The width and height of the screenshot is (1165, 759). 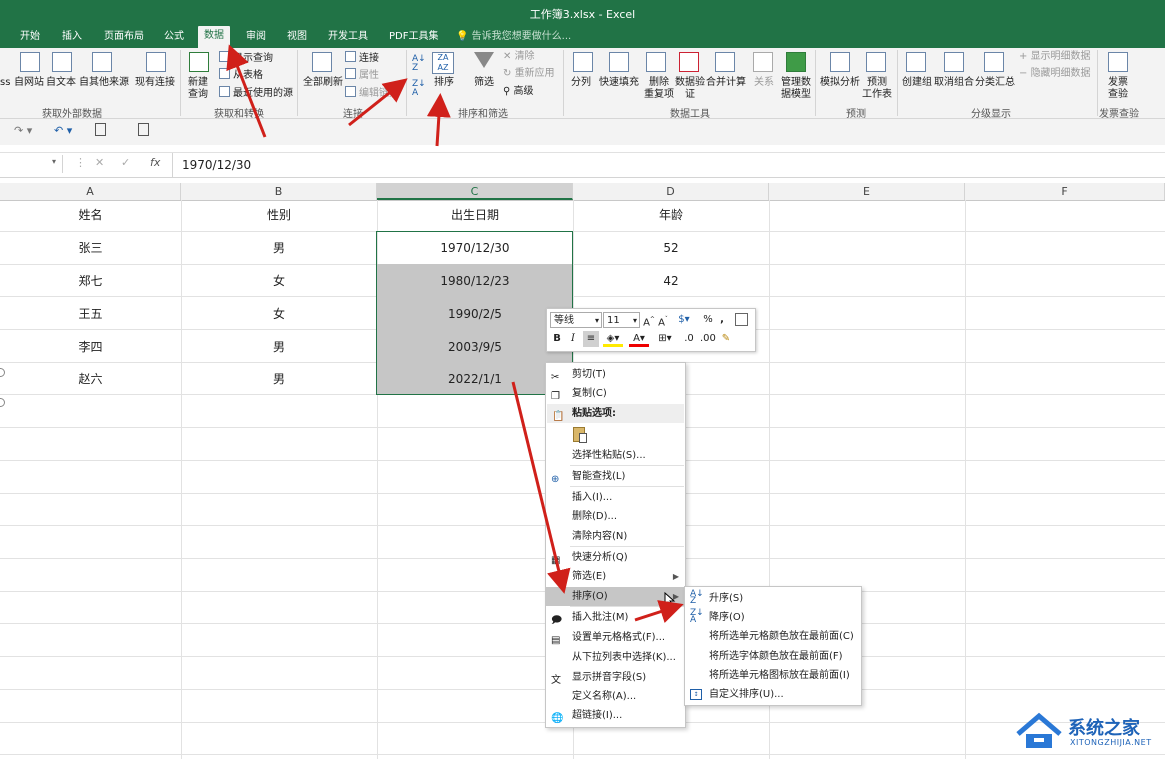 What do you see at coordinates (475, 215) in the screenshot?
I see `cell-header-birthdate: 出生日期` at bounding box center [475, 215].